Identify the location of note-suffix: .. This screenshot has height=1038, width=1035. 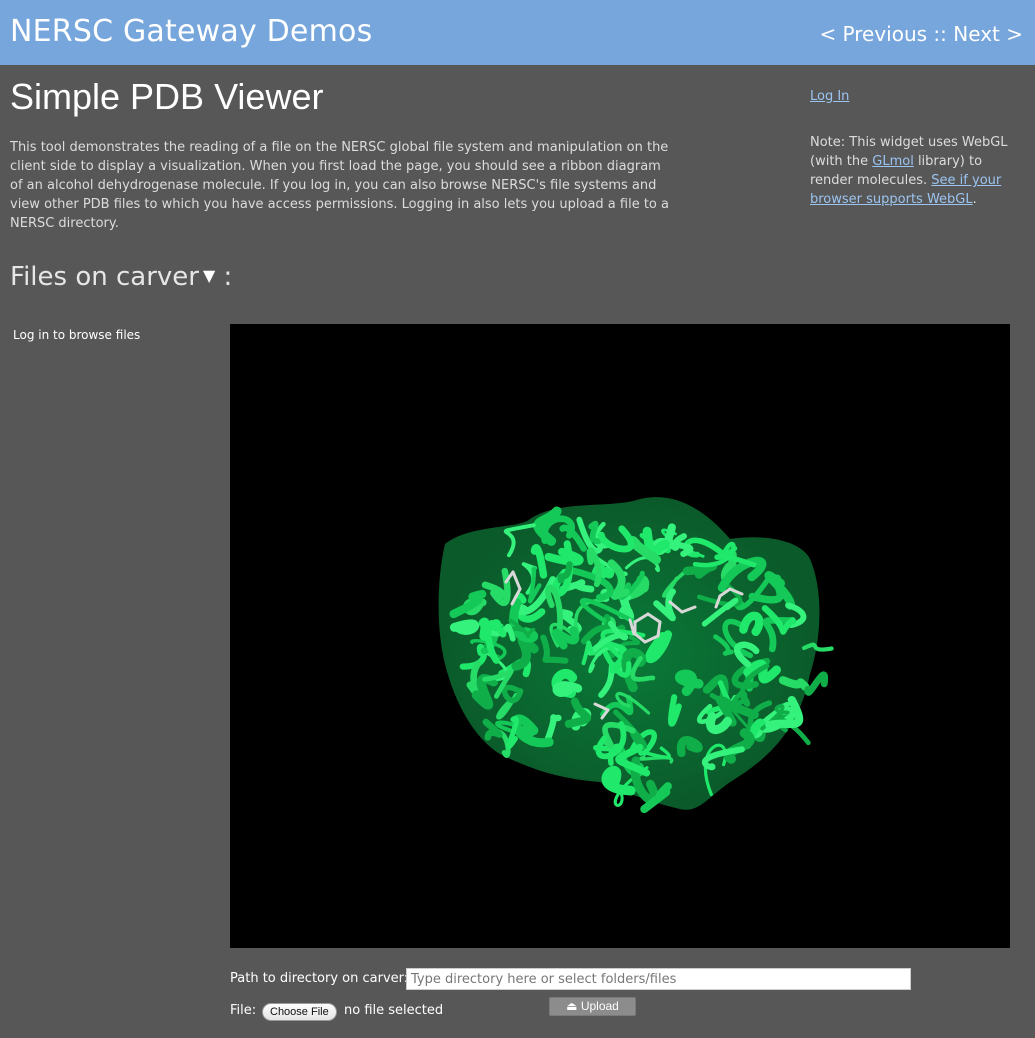
(974, 199).